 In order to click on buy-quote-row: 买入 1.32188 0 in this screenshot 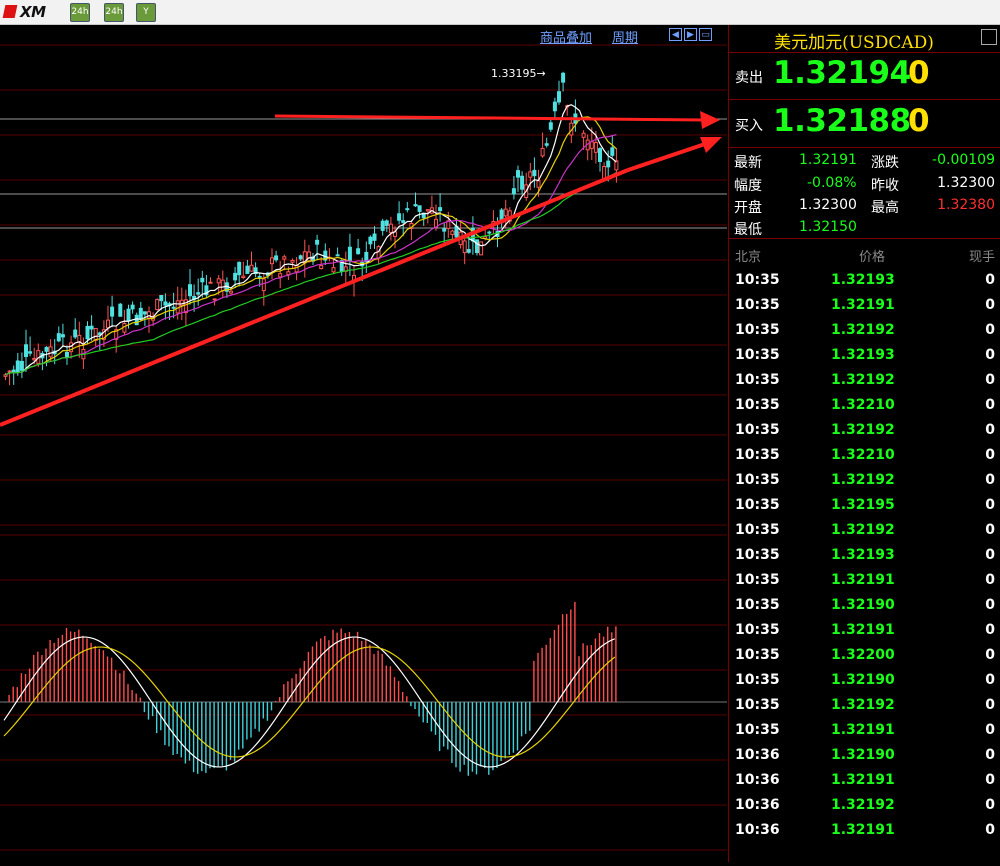, I will do `click(864, 124)`.